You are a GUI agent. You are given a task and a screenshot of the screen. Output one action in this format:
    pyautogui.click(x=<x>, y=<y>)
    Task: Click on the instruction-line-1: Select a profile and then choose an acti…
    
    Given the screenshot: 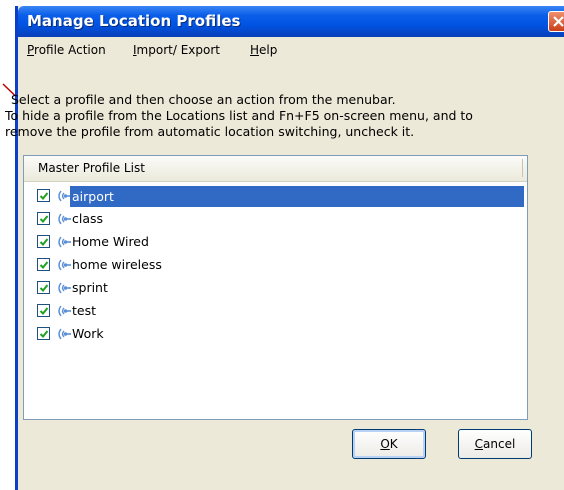 What is the action you would take?
    pyautogui.click(x=203, y=99)
    